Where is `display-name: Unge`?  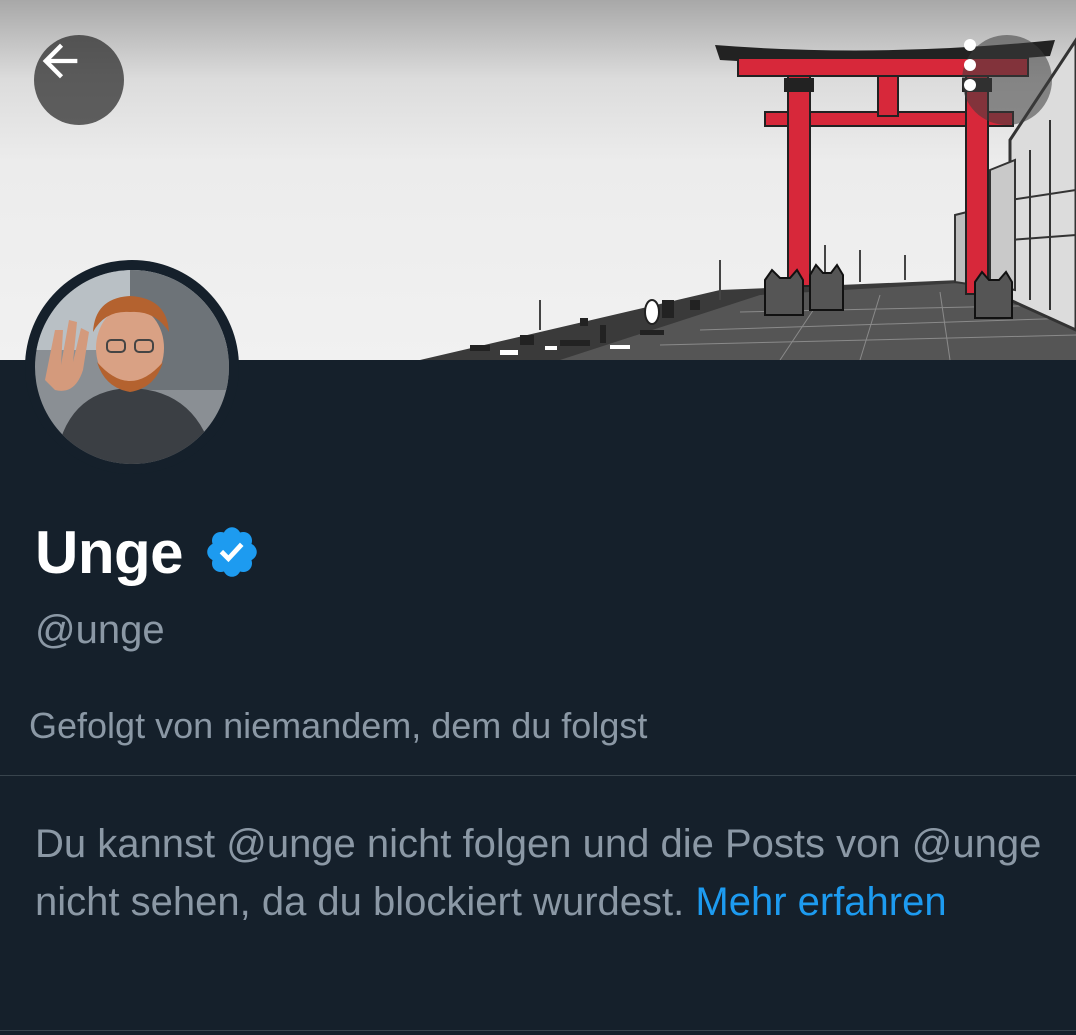
display-name: Unge is located at coordinates (109, 552).